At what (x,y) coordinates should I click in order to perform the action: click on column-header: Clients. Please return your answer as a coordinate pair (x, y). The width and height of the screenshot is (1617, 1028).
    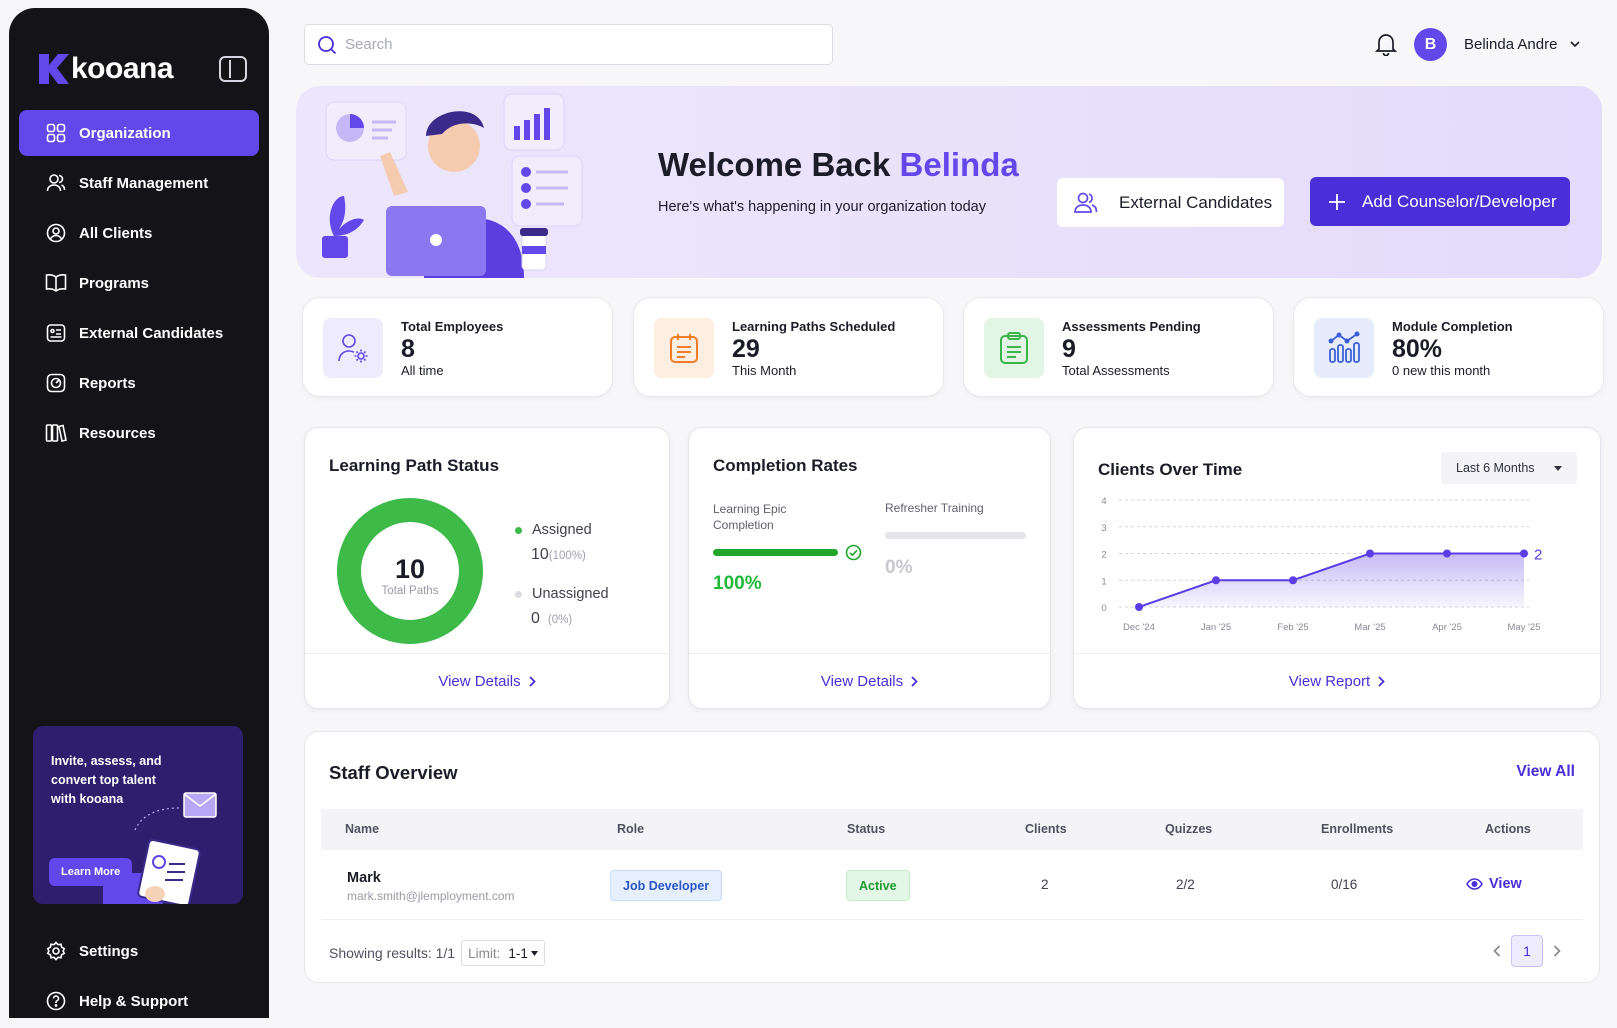
    Looking at the image, I should click on (1046, 829).